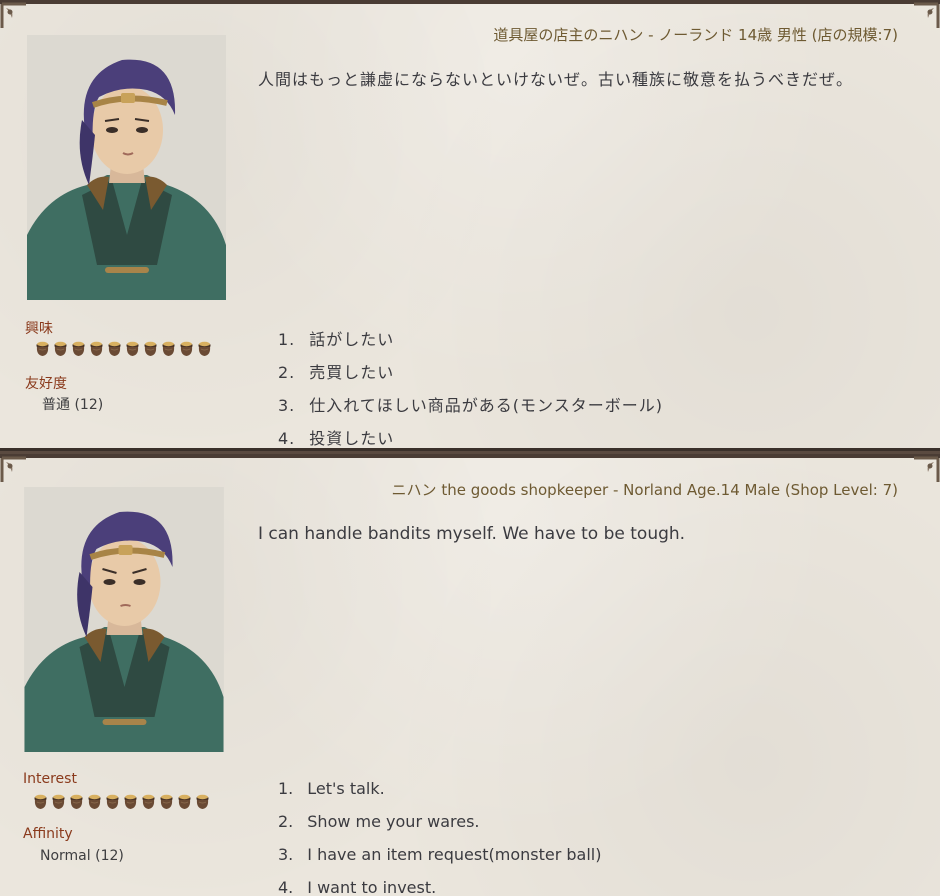 The width and height of the screenshot is (940, 896). I want to click on character-header: 道具屋の店主のニハン - ノーランド 14歳 男性 (店の規模:7), so click(695, 35).